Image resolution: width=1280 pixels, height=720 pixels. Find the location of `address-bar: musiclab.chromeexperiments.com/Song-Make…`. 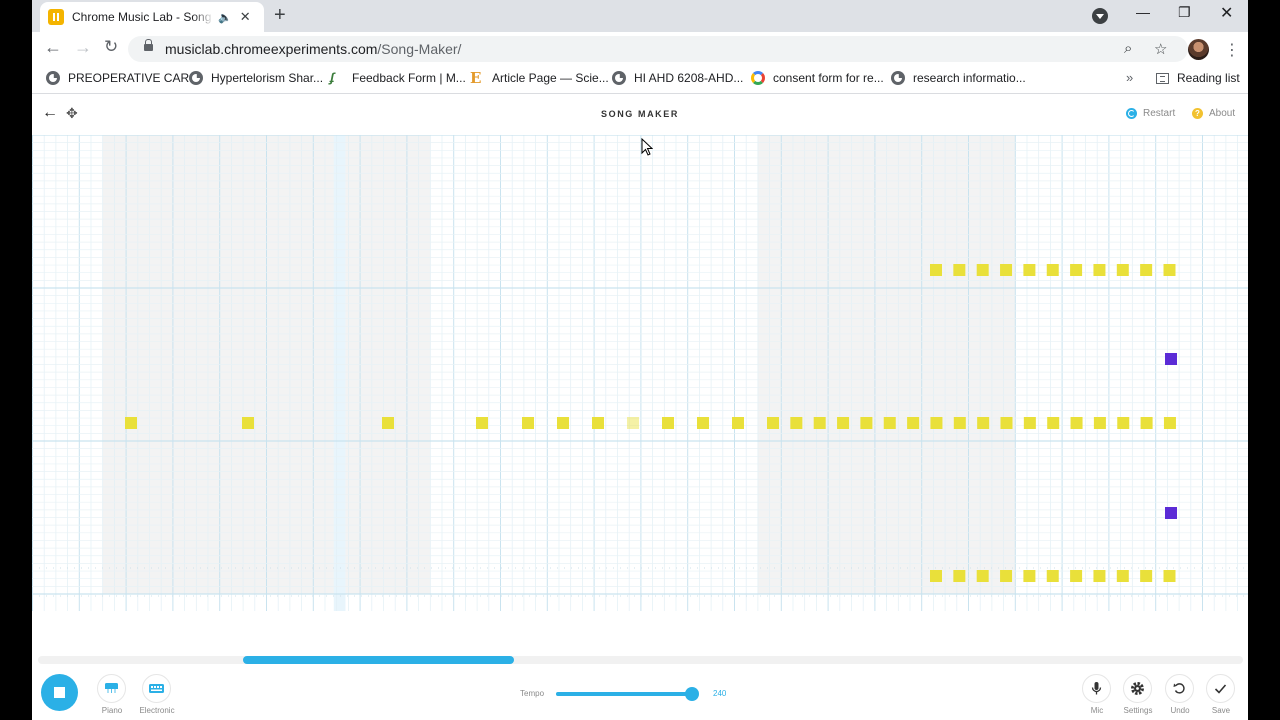

address-bar: musiclab.chromeexperiments.com/Song-Make… is located at coordinates (658, 49).